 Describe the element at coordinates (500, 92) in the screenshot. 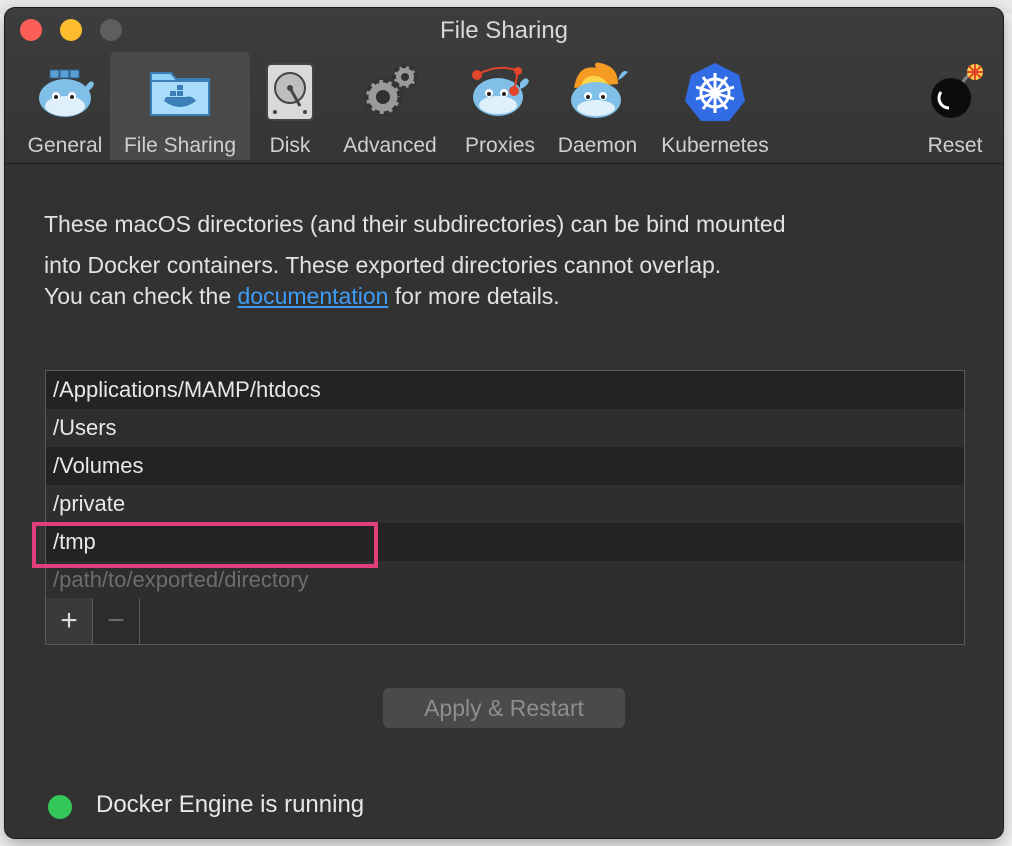

I see `whale-proxies-icon` at that location.